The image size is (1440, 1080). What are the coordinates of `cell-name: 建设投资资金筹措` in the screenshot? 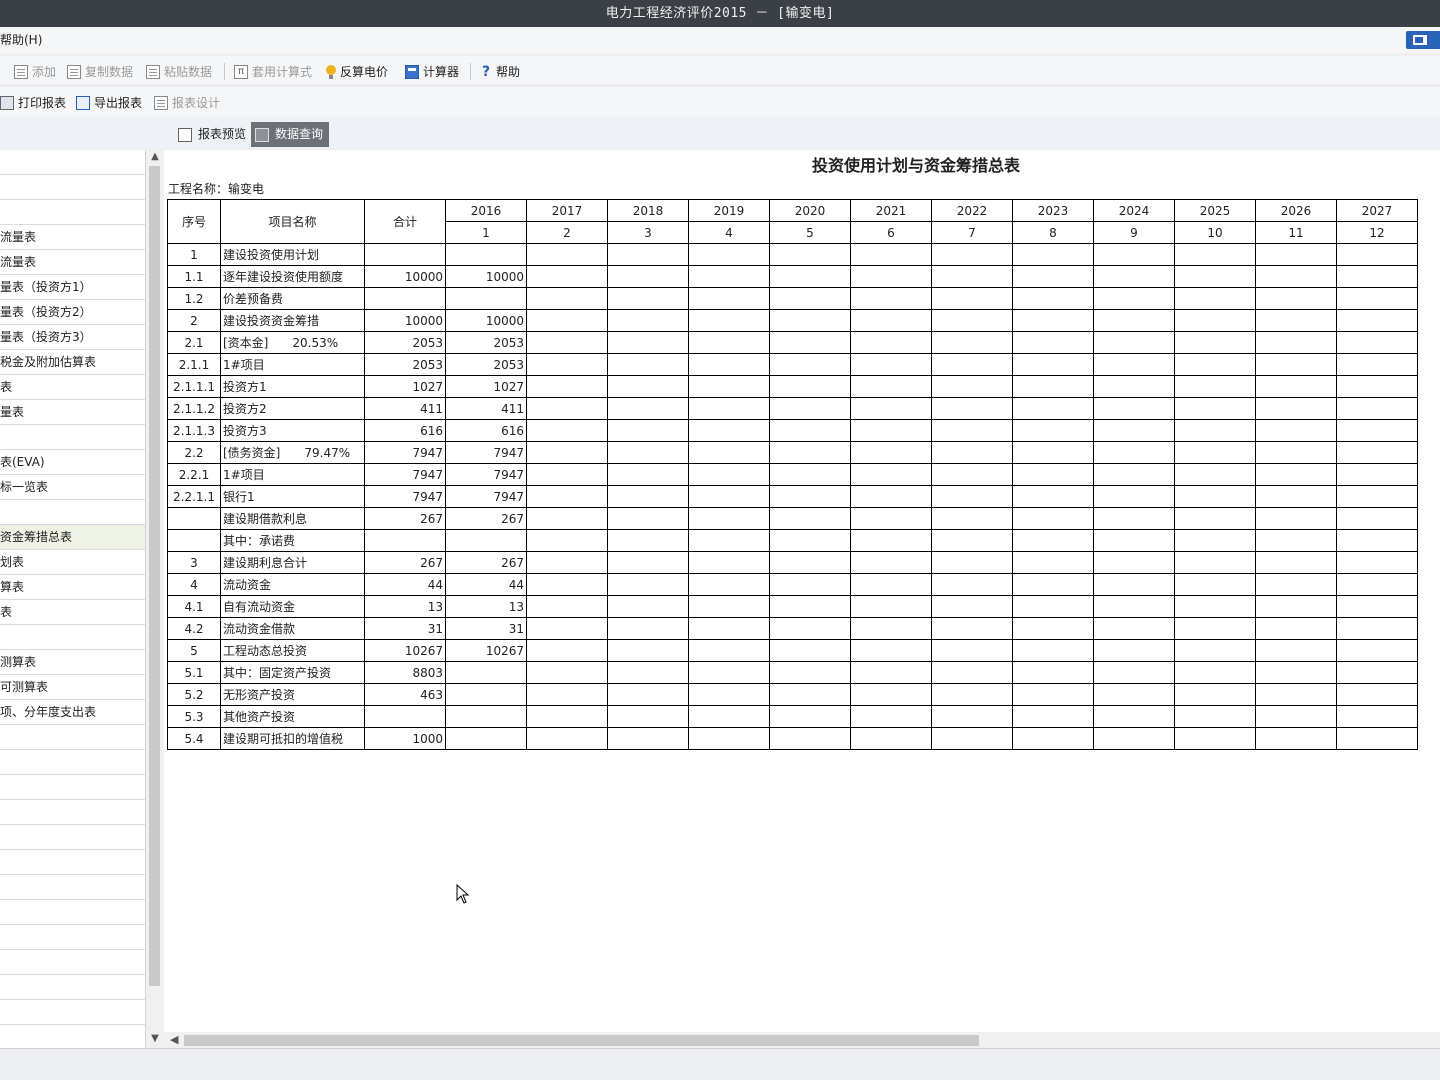 It's located at (292, 320).